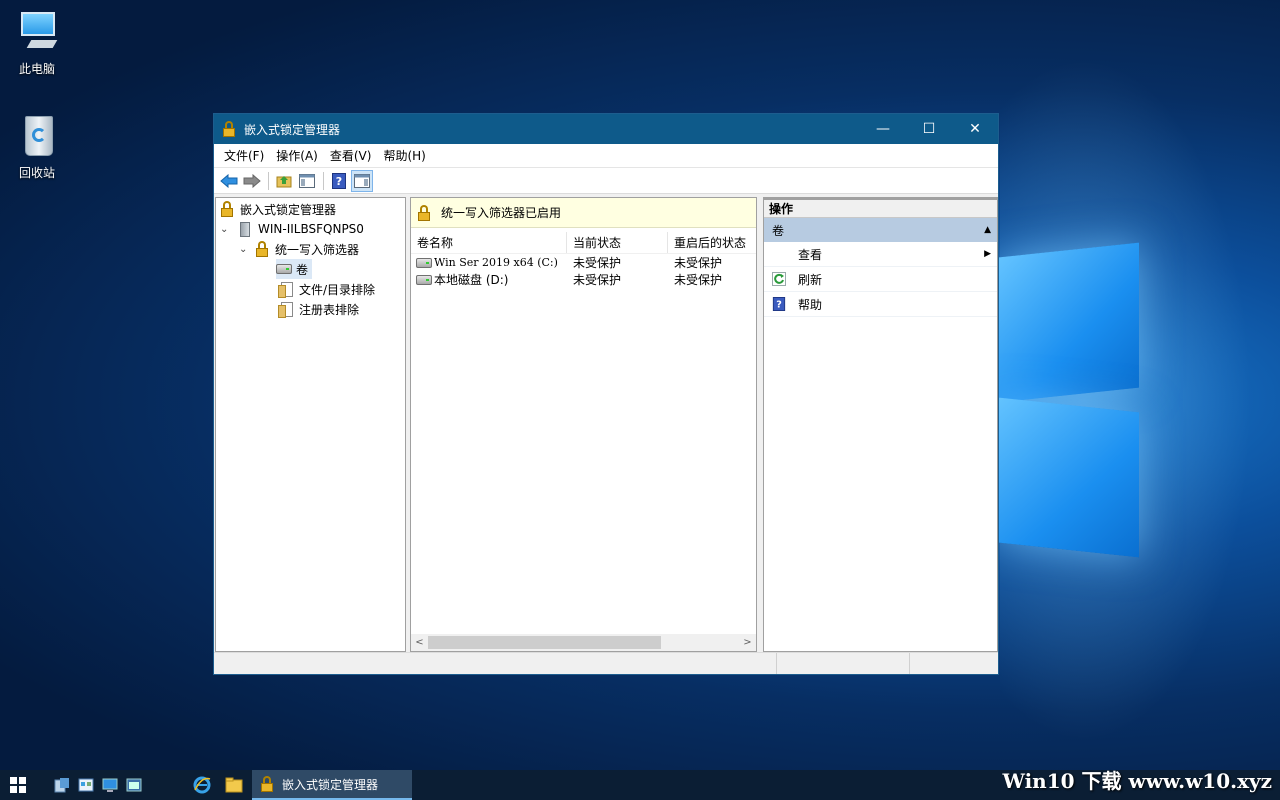 This screenshot has width=1280, height=800. I want to click on menu-help: 帮助(H), so click(404, 155).